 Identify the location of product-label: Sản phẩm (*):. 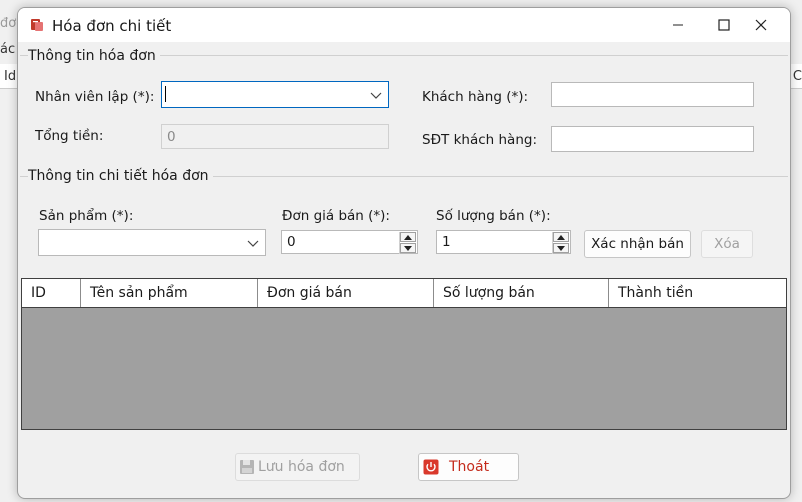
(86, 216).